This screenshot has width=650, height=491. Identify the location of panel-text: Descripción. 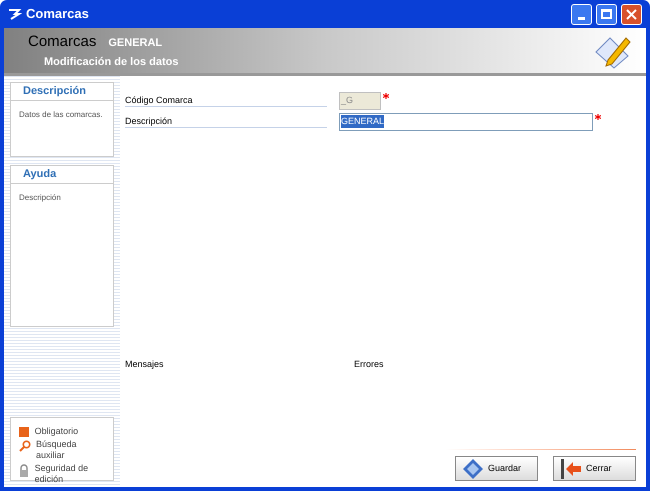
(40, 198).